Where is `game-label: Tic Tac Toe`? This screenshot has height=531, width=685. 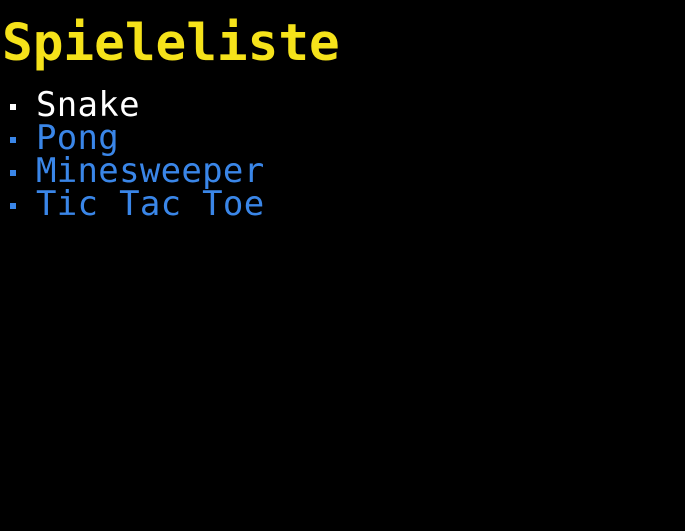 game-label: Tic Tac Toe is located at coordinates (150, 204).